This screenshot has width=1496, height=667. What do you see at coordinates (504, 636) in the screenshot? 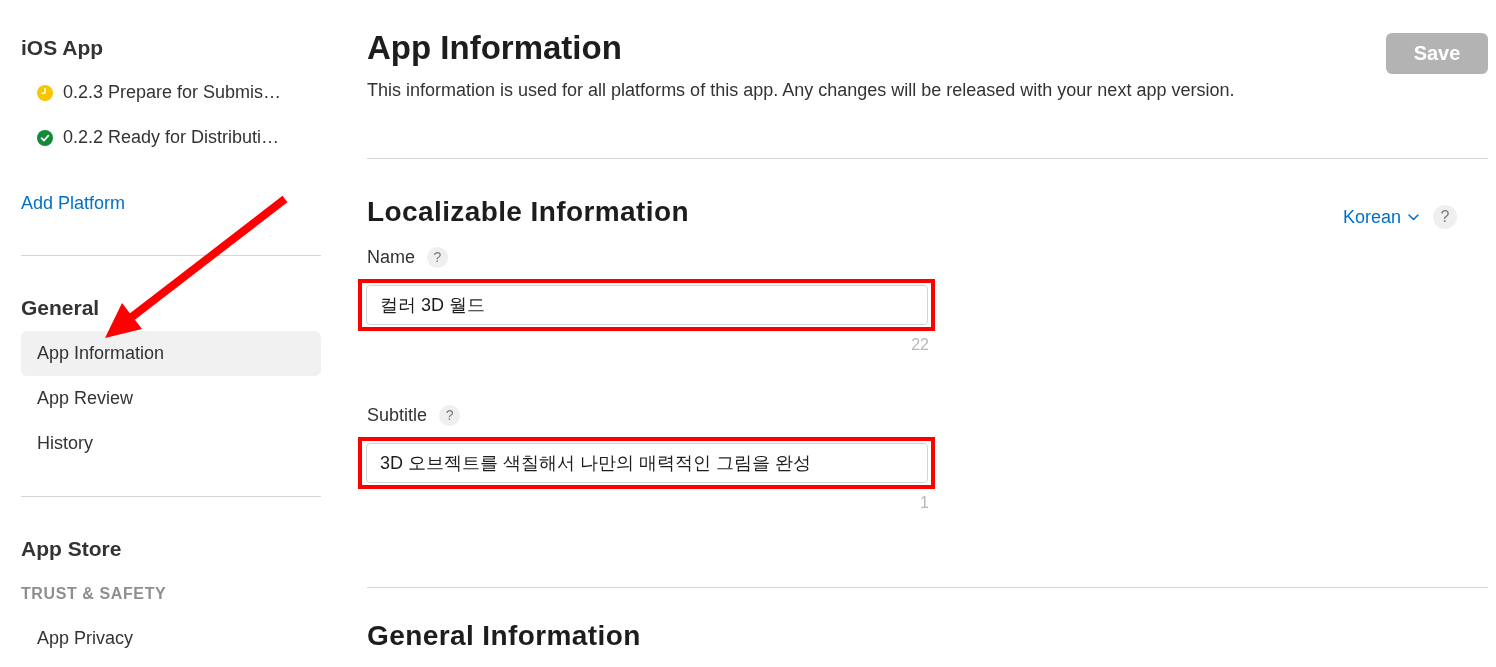
I see `section-title: General Information` at bounding box center [504, 636].